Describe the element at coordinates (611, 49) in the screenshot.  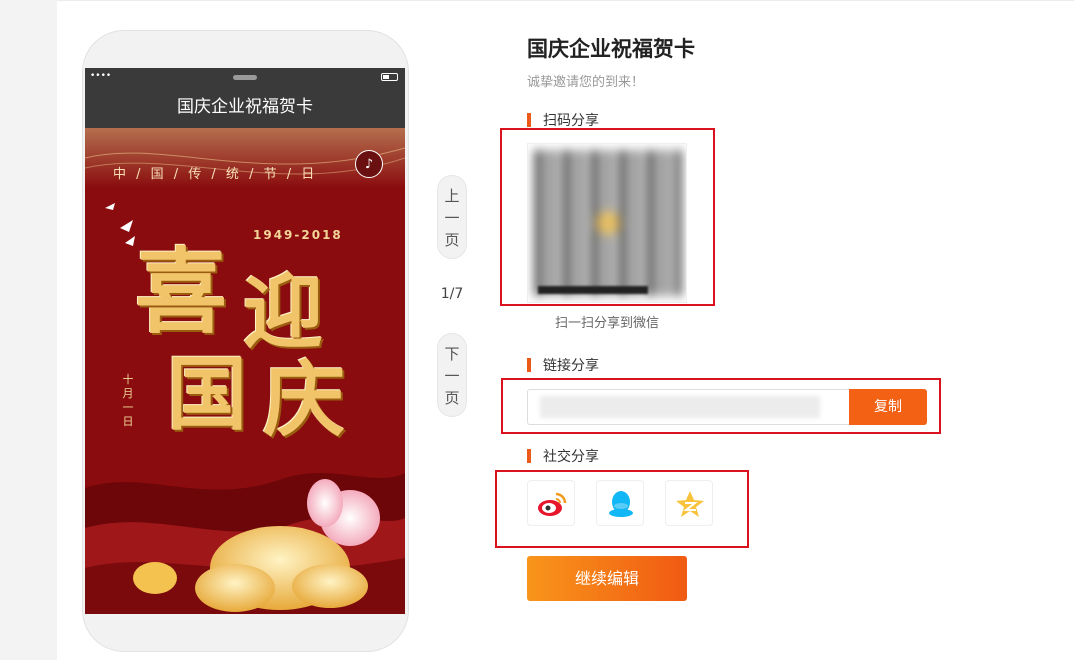
I see `page-title: 国庆企业祝福贺卡` at that location.